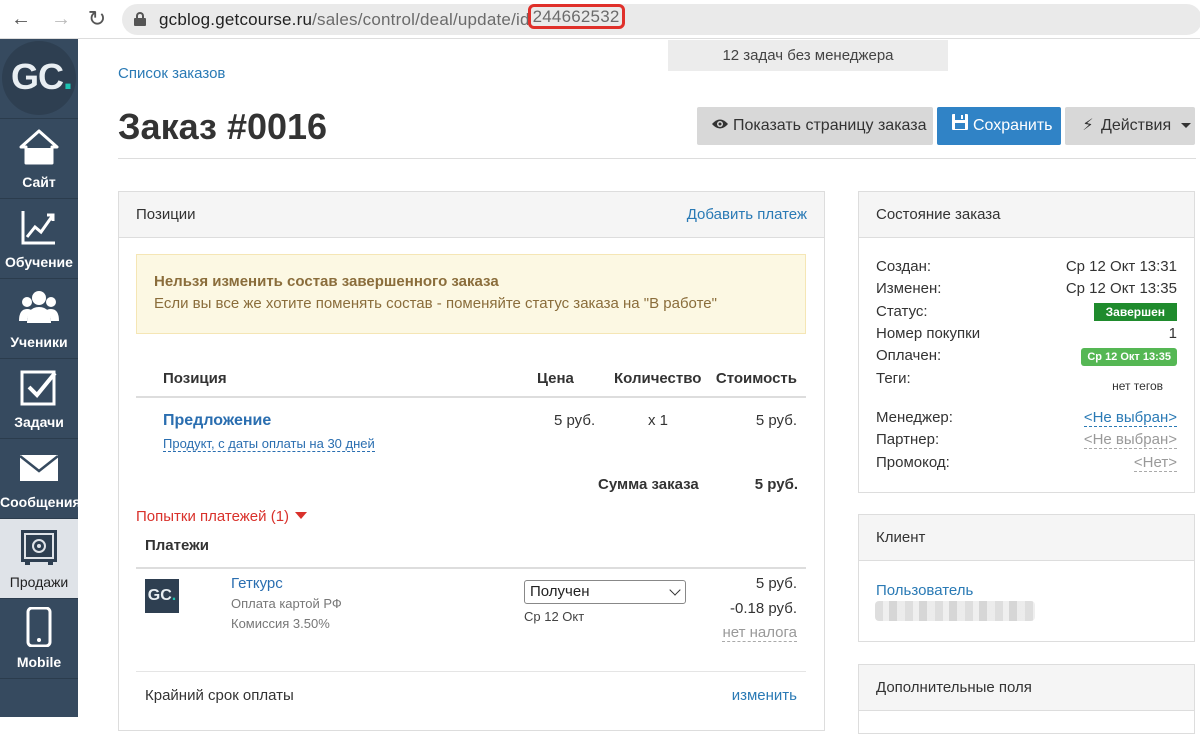 This screenshot has height=734, width=1200. What do you see at coordinates (39, 468) in the screenshot?
I see `envelope-icon` at bounding box center [39, 468].